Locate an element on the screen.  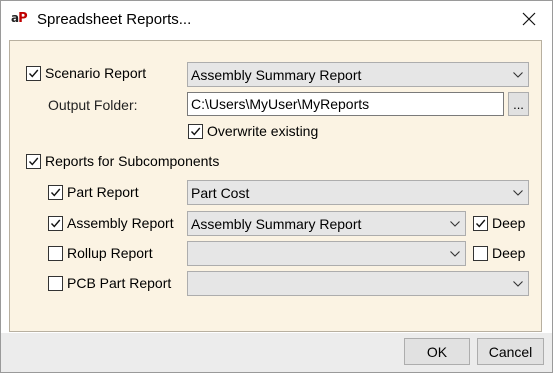
part-report-checkbox is located at coordinates (55, 192).